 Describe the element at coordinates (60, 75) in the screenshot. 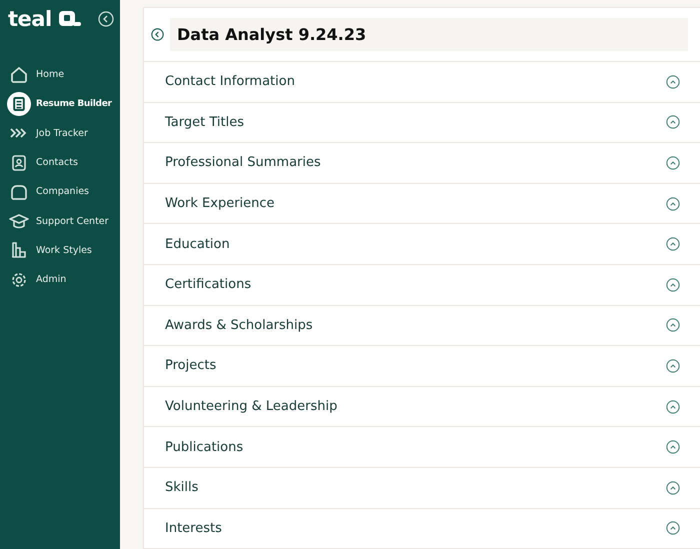

I see `nav-item: Home` at that location.